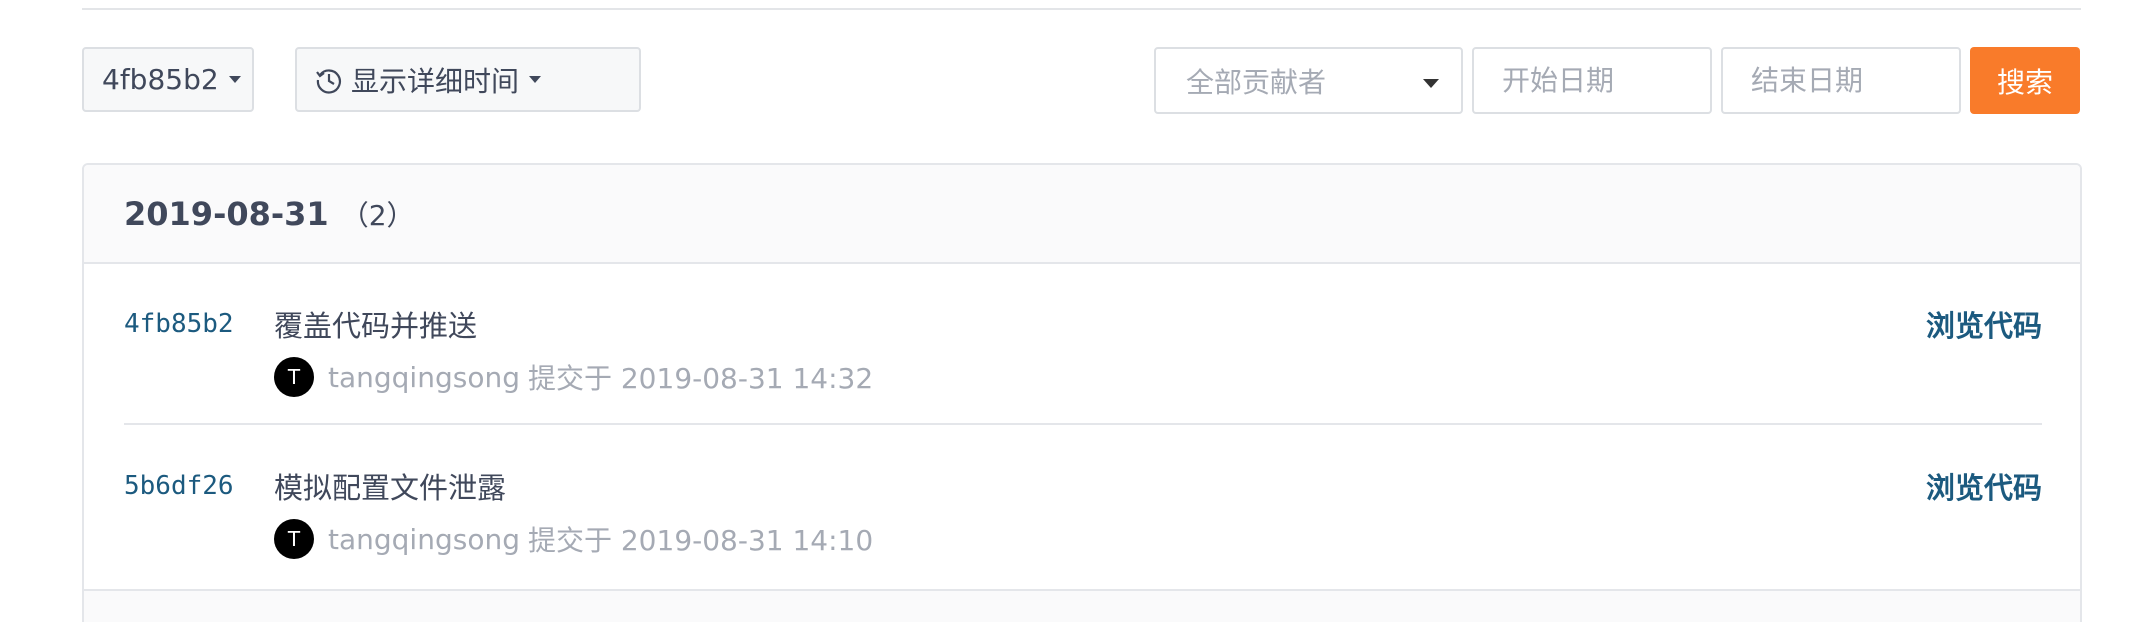  I want to click on commit-sha-link: 4fb85b2, so click(179, 324).